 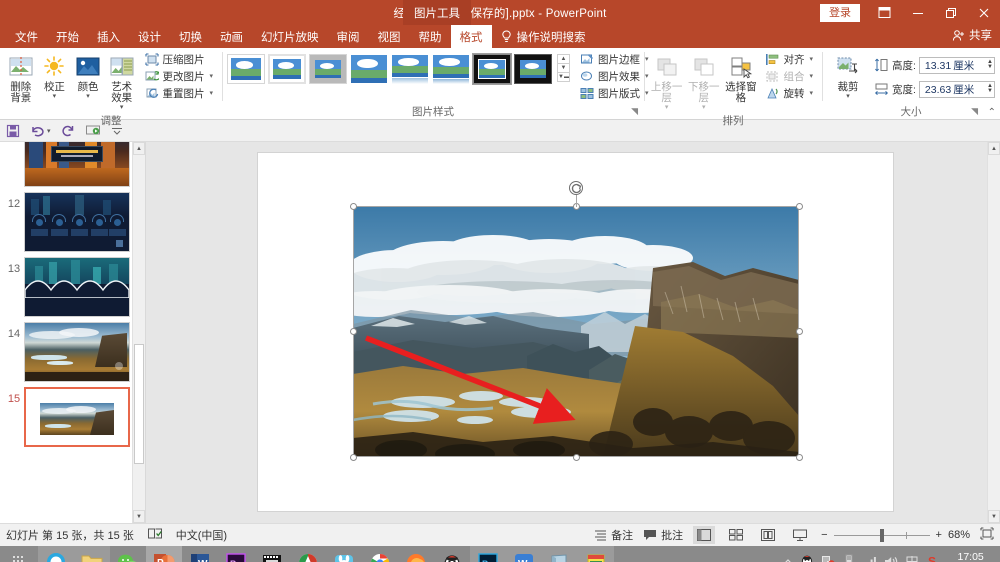 I want to click on selection-pane-button: 选择窗格, so click(x=740, y=78).